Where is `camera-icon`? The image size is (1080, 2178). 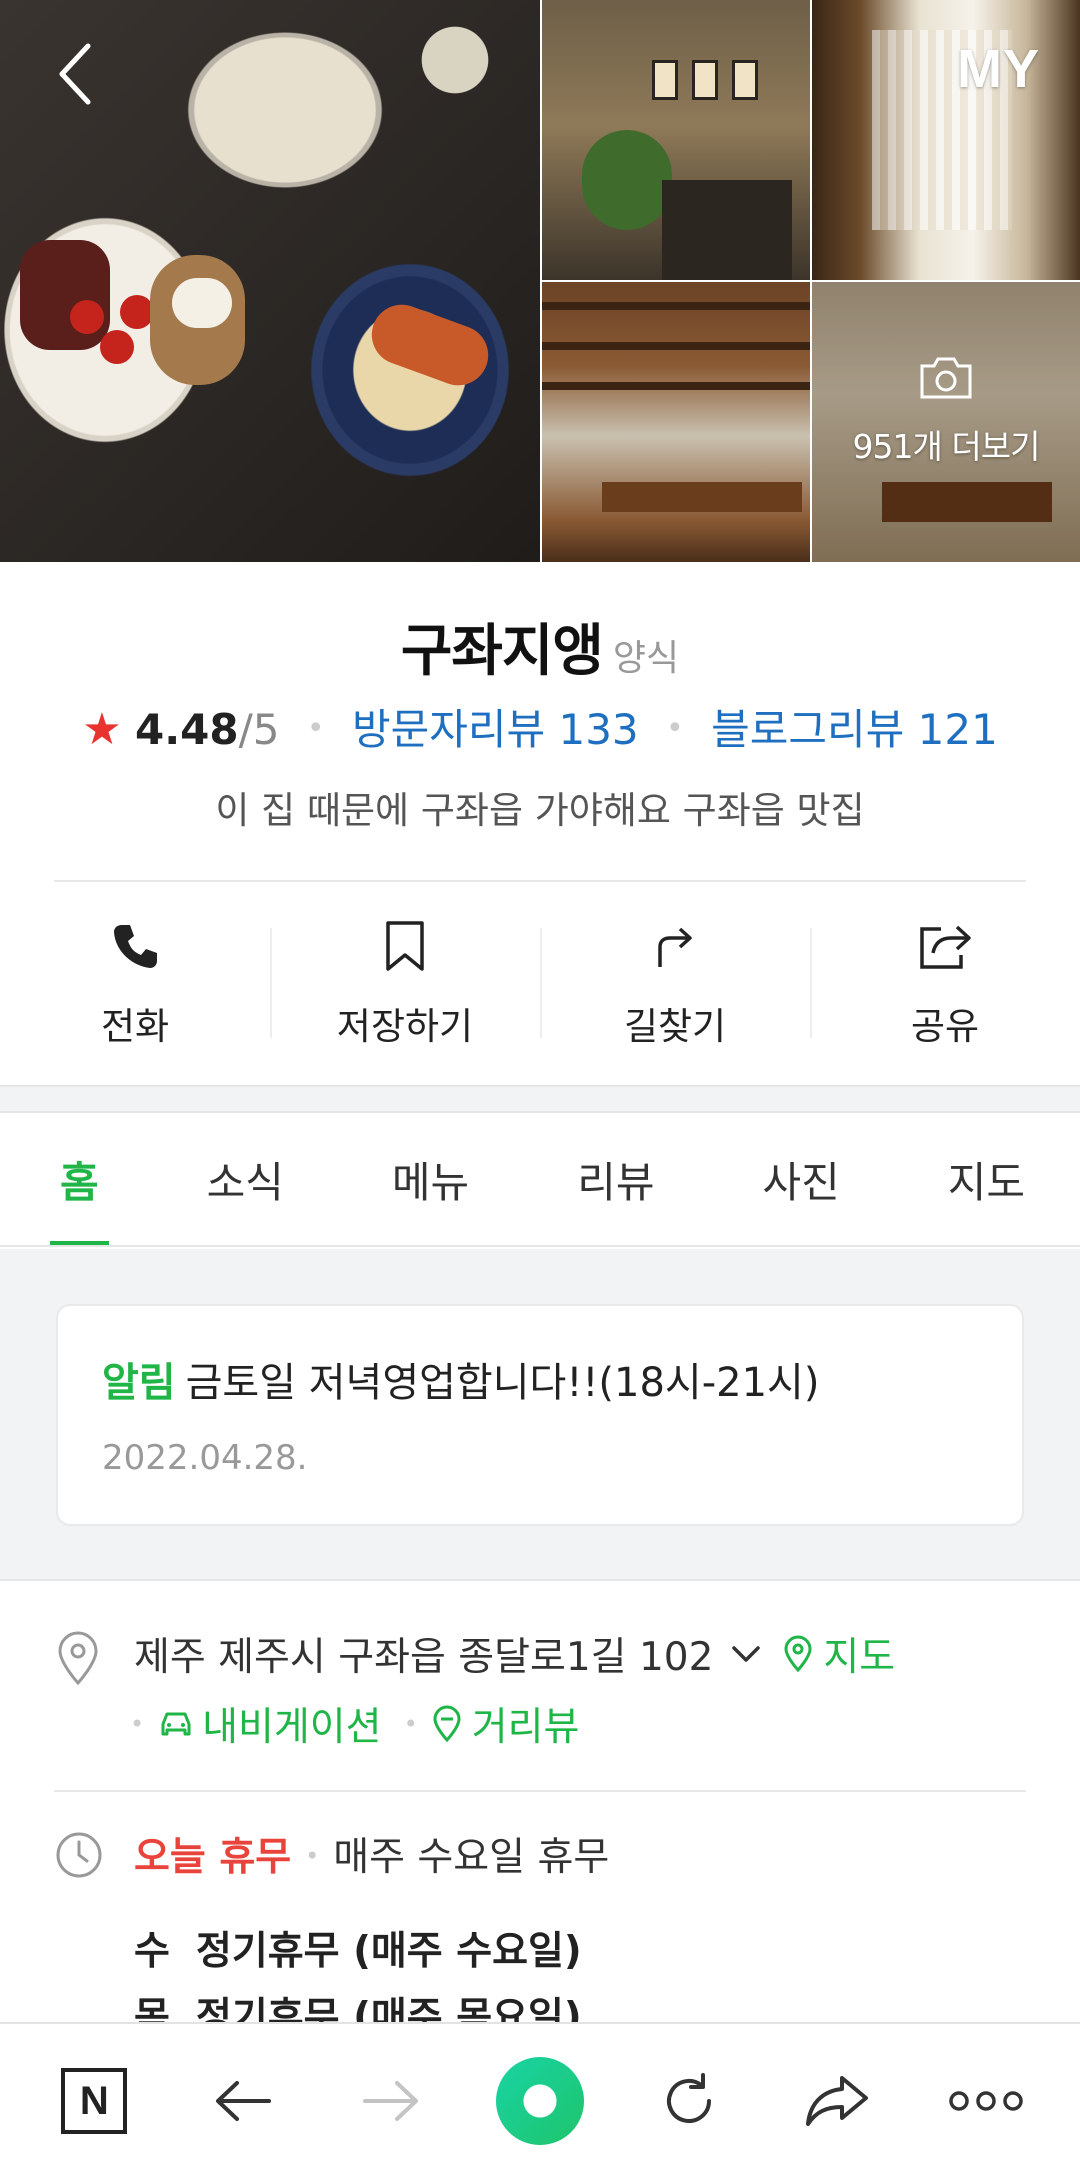
camera-icon is located at coordinates (946, 378).